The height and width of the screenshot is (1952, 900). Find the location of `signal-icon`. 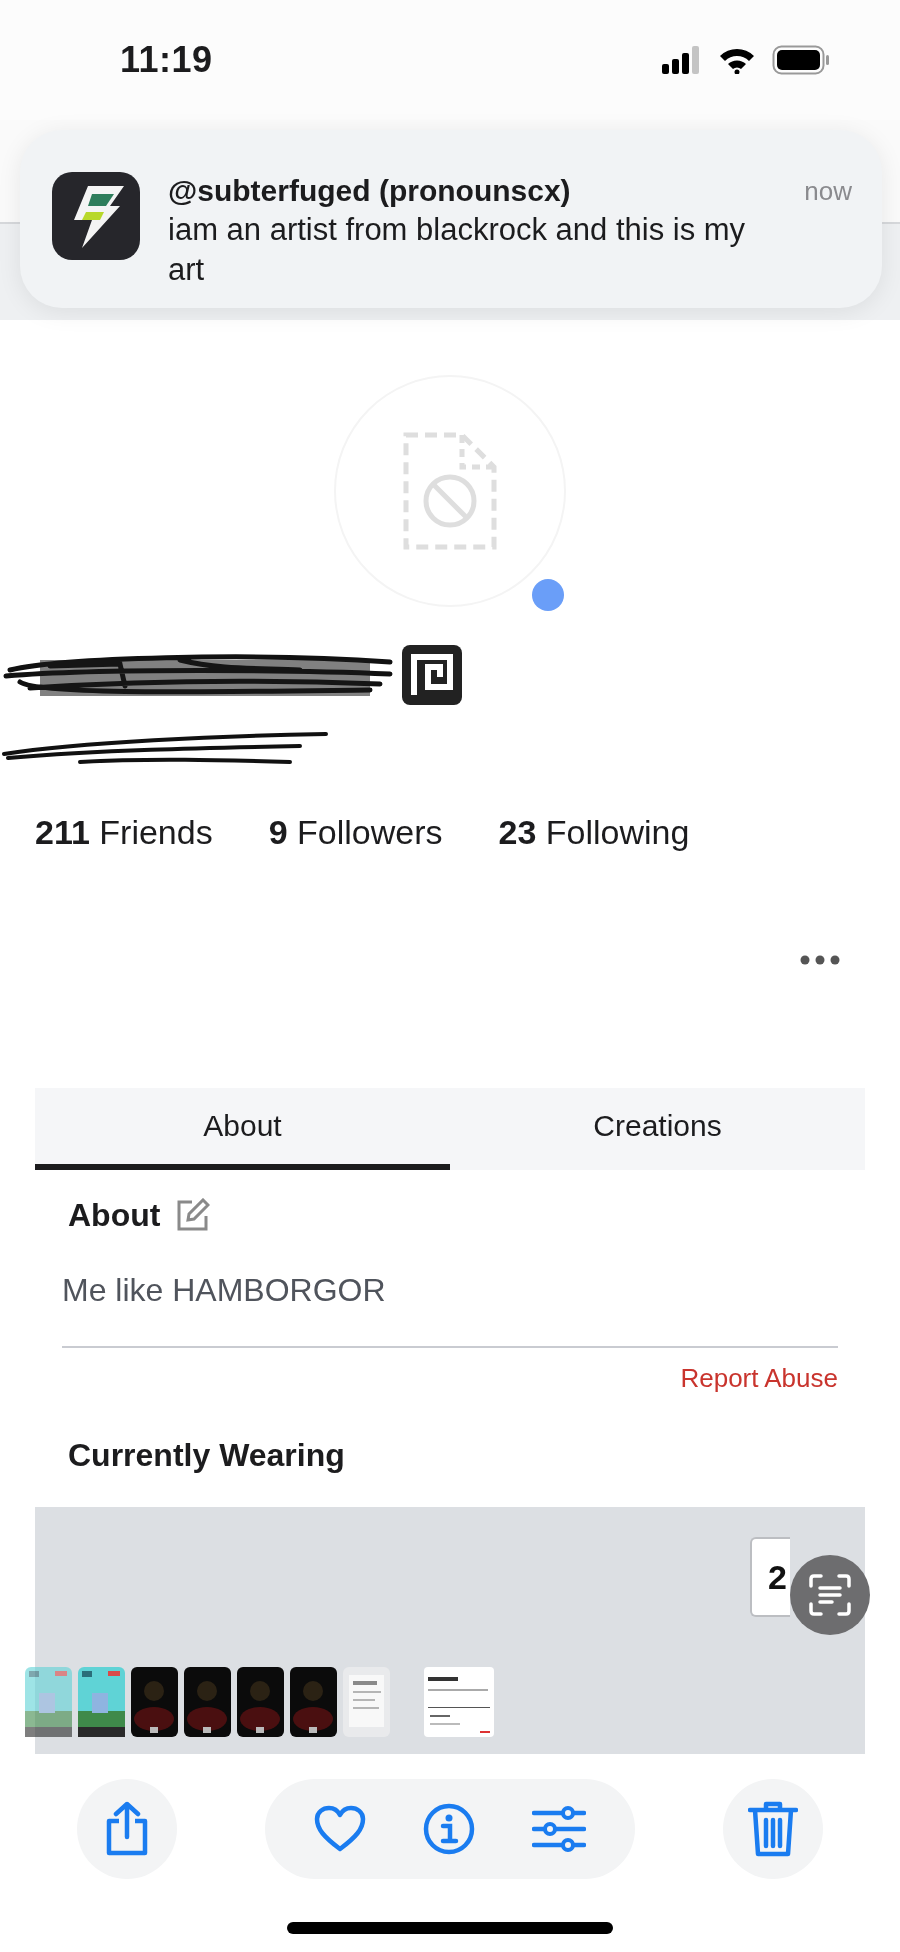

signal-icon is located at coordinates (682, 60).